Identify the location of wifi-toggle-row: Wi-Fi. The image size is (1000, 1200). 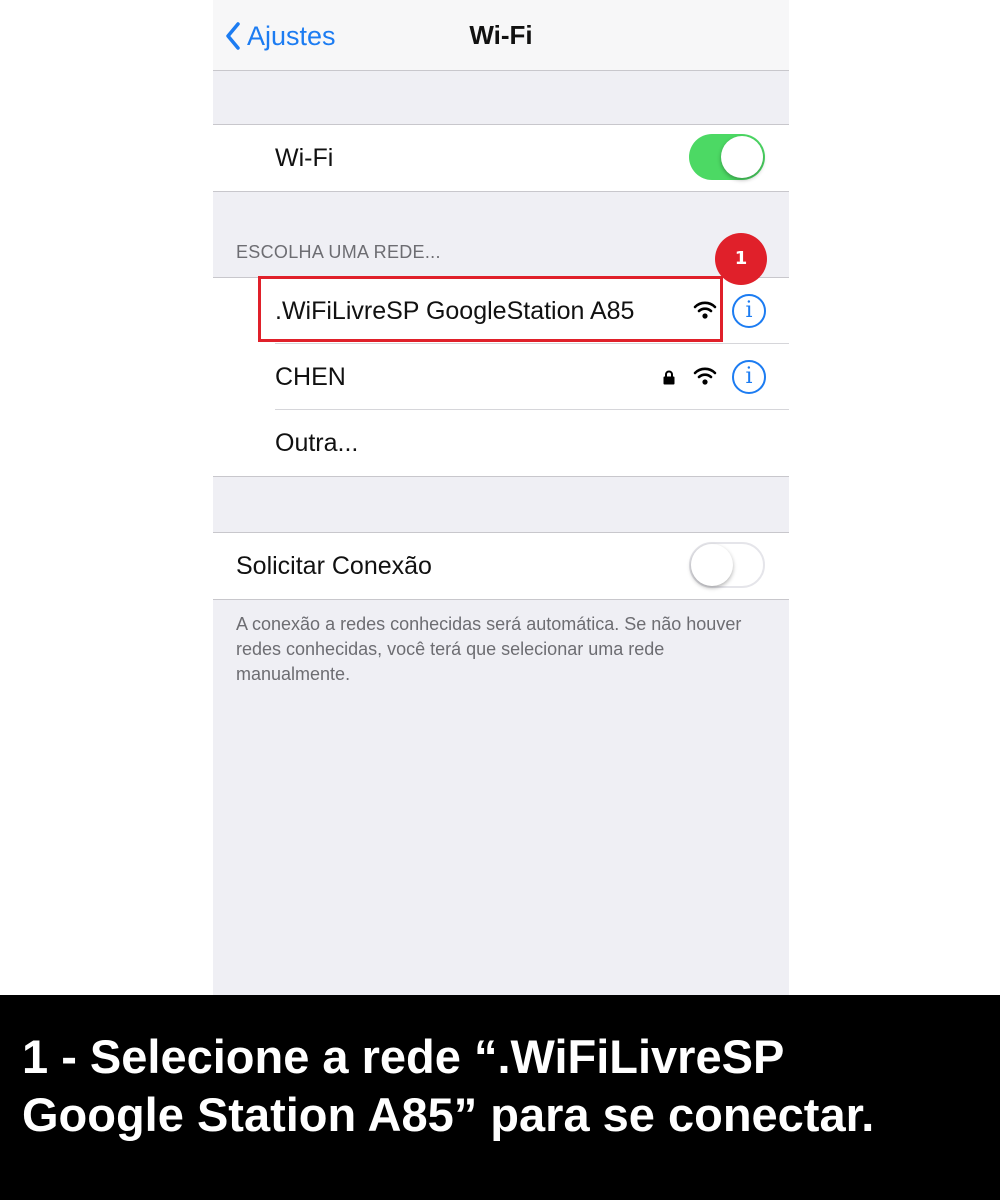
(501, 158).